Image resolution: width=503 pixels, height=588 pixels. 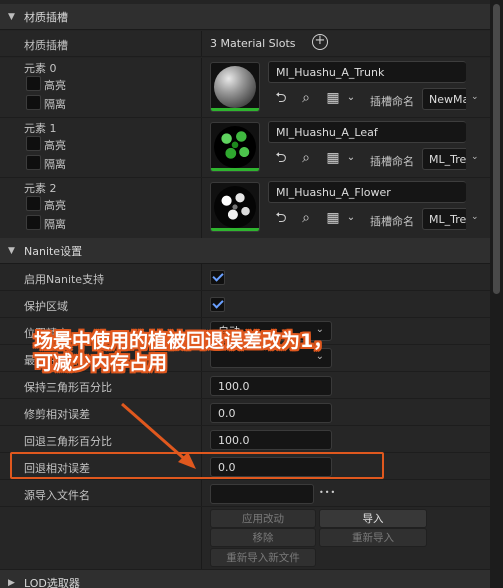 What do you see at coordinates (40, 128) in the screenshot?
I see `element-label: 元素 1` at bounding box center [40, 128].